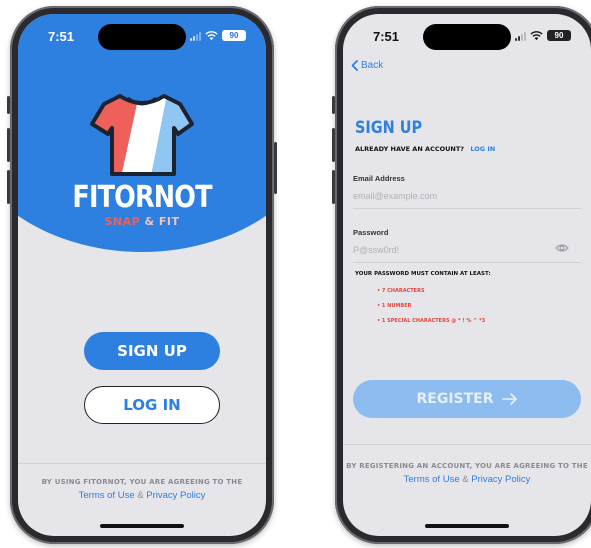 The image size is (591, 548). Describe the element at coordinates (389, 128) in the screenshot. I see `page-title: SIGN UP` at that location.